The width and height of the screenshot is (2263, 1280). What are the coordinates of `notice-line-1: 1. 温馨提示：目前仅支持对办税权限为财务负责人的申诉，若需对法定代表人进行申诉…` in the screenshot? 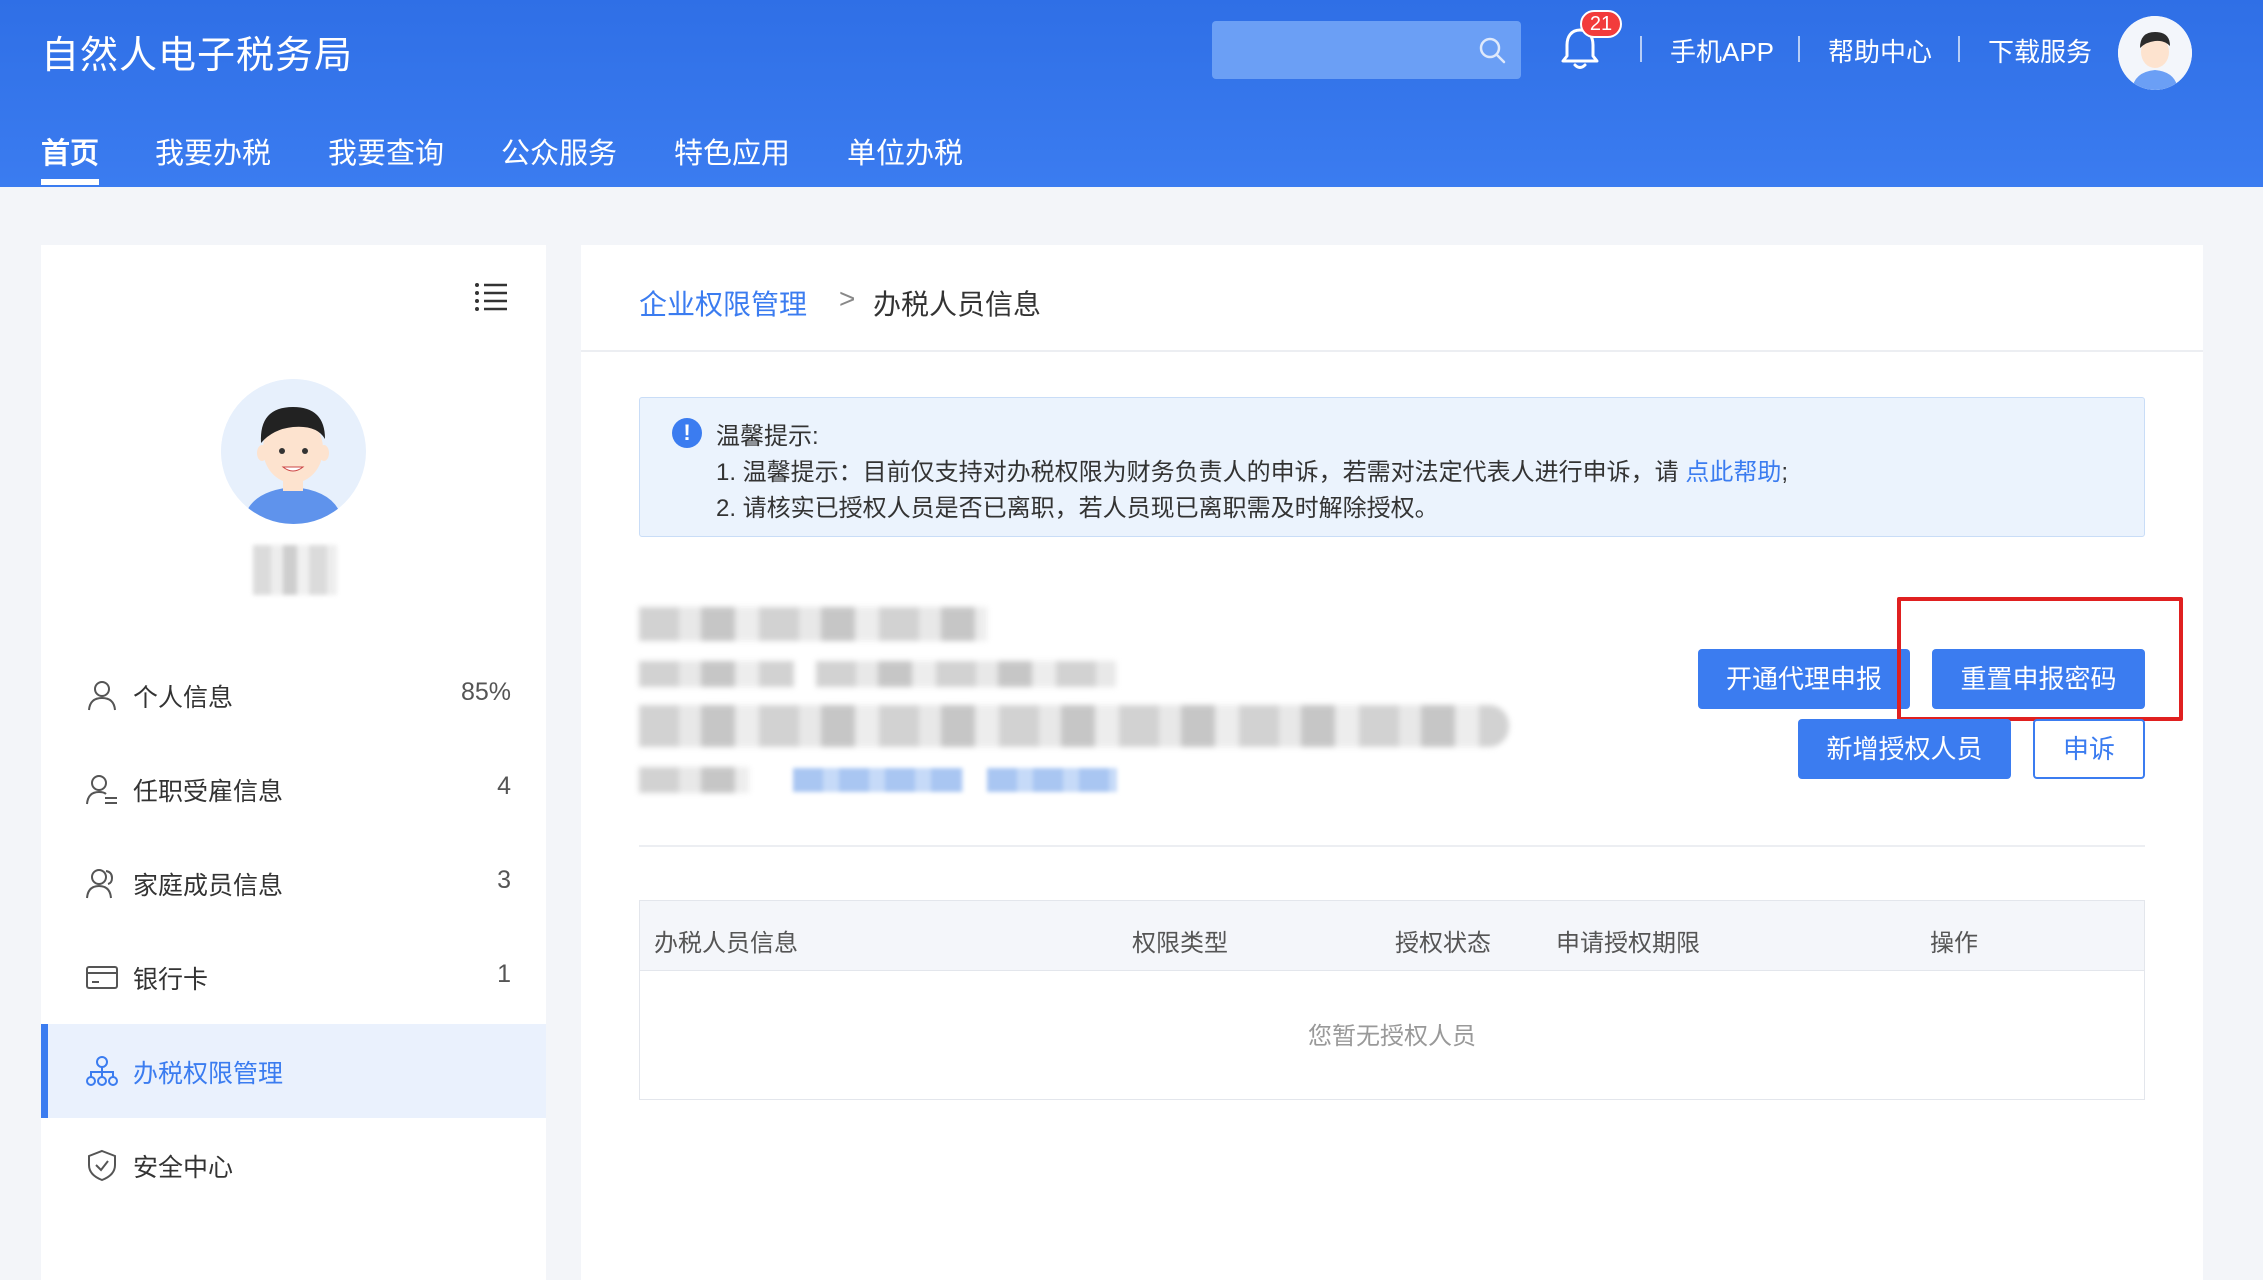 It's located at (1252, 469).